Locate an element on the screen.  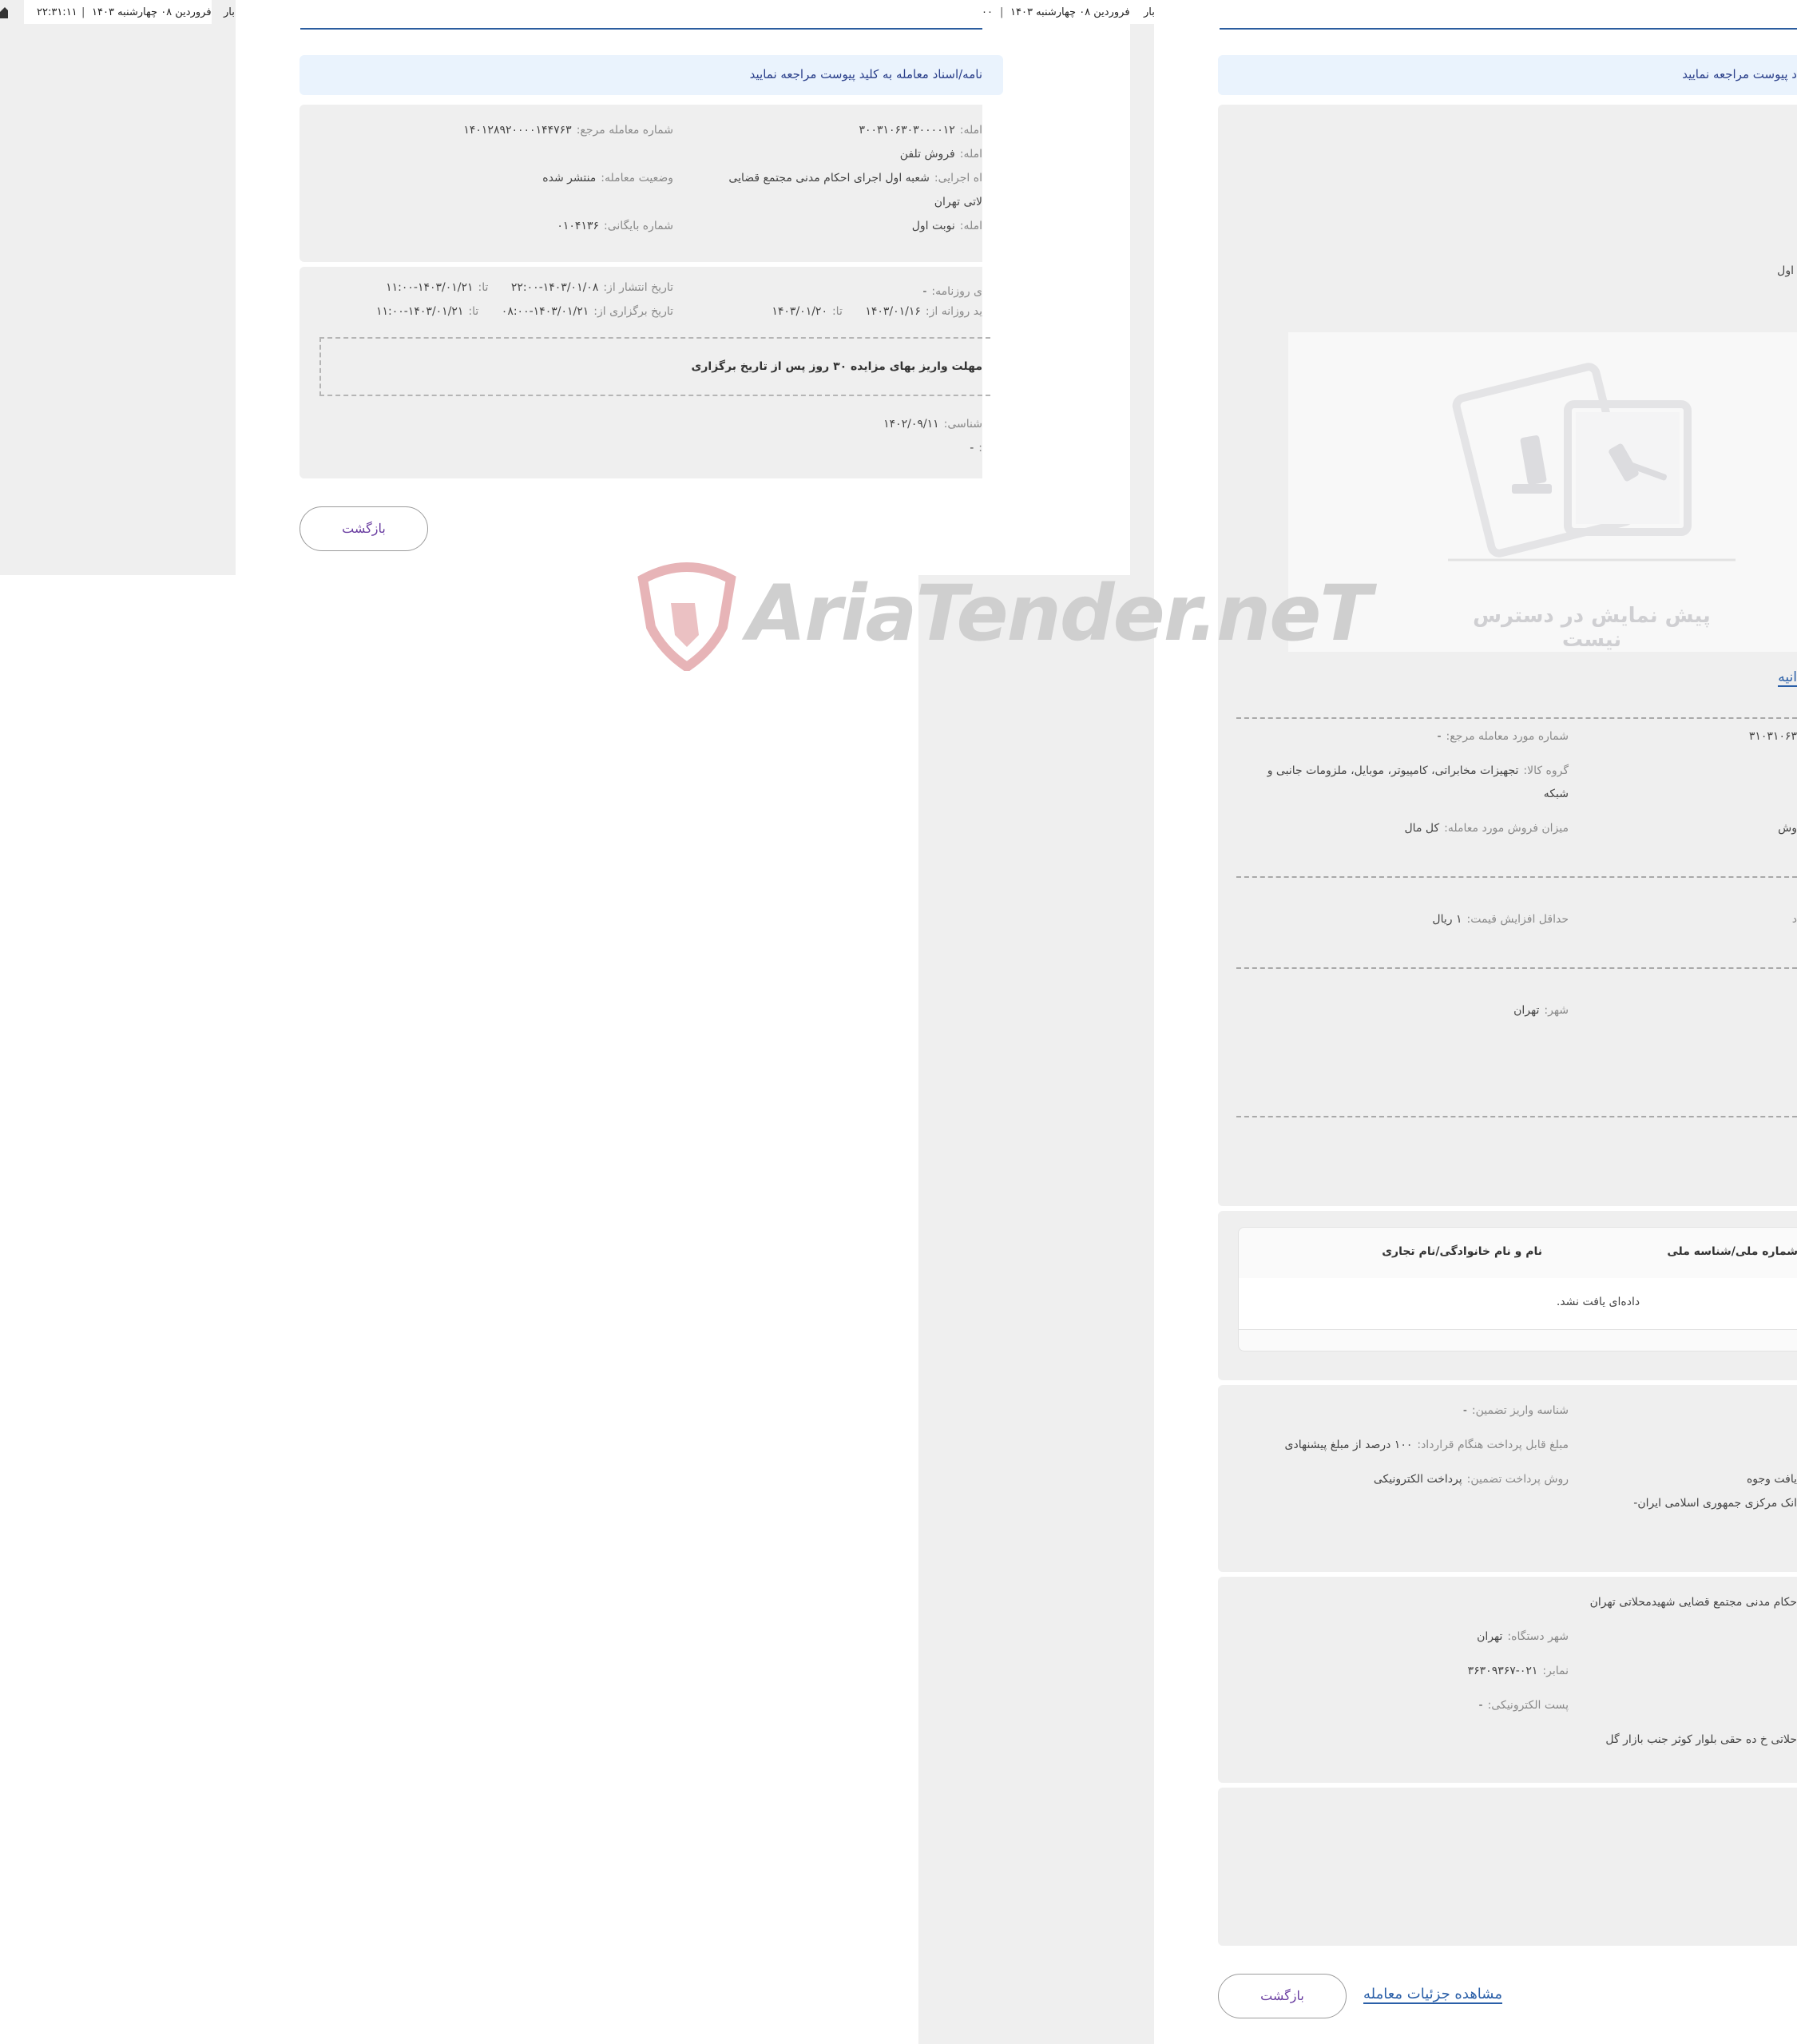
min-price-increase: حداقل افزایش قیمت:۱ ریال is located at coordinates (1500, 919).